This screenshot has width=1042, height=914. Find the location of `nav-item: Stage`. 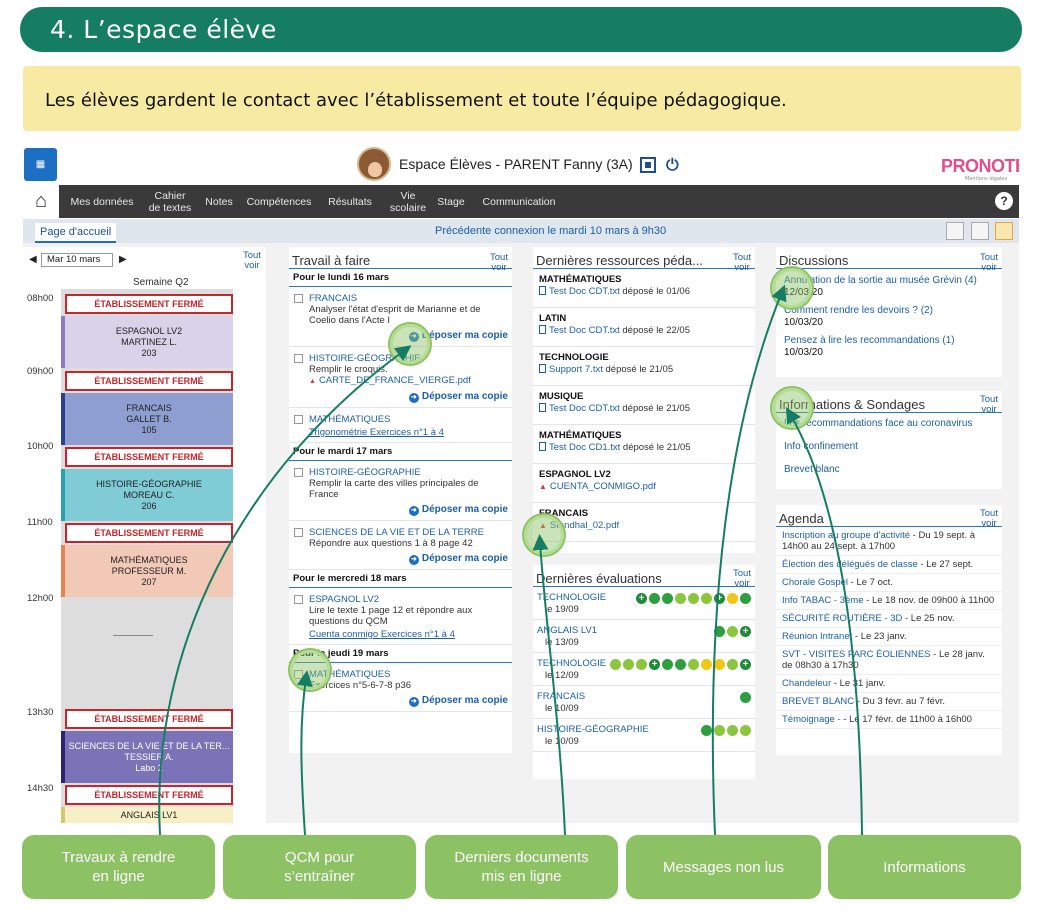

nav-item: Stage is located at coordinates (451, 201).